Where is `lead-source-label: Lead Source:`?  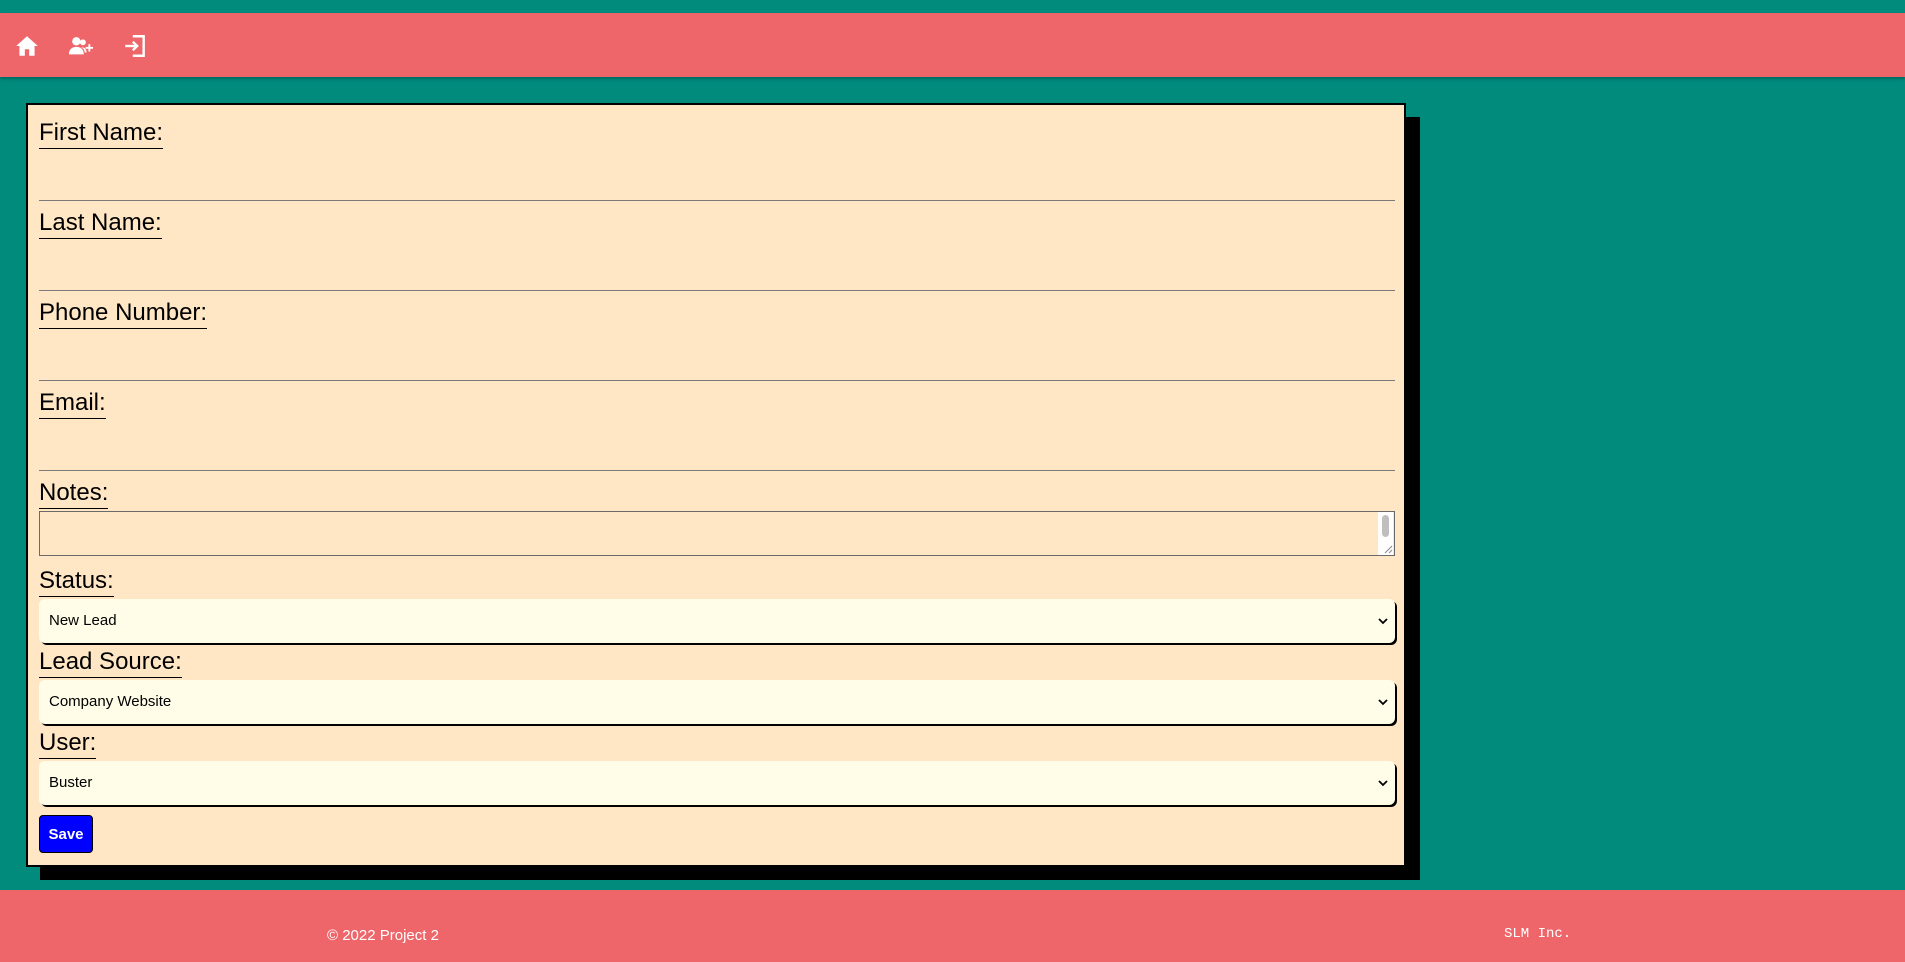
lead-source-label: Lead Source: is located at coordinates (110, 663).